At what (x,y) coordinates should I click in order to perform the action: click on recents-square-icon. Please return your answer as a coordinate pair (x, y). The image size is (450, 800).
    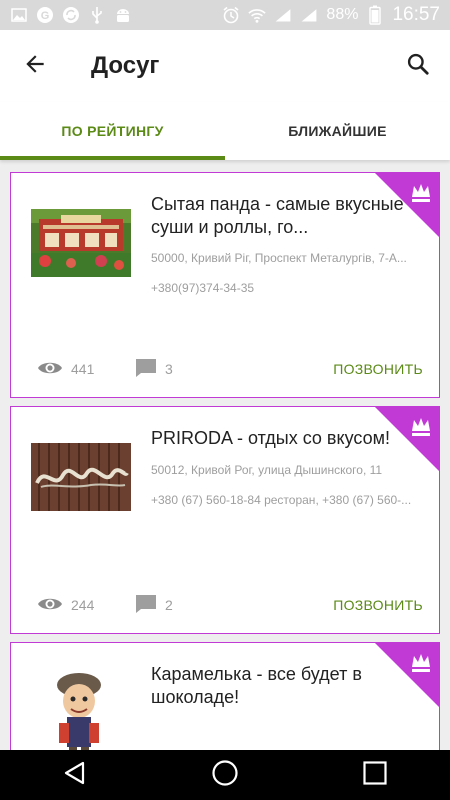
    Looking at the image, I should click on (375, 775).